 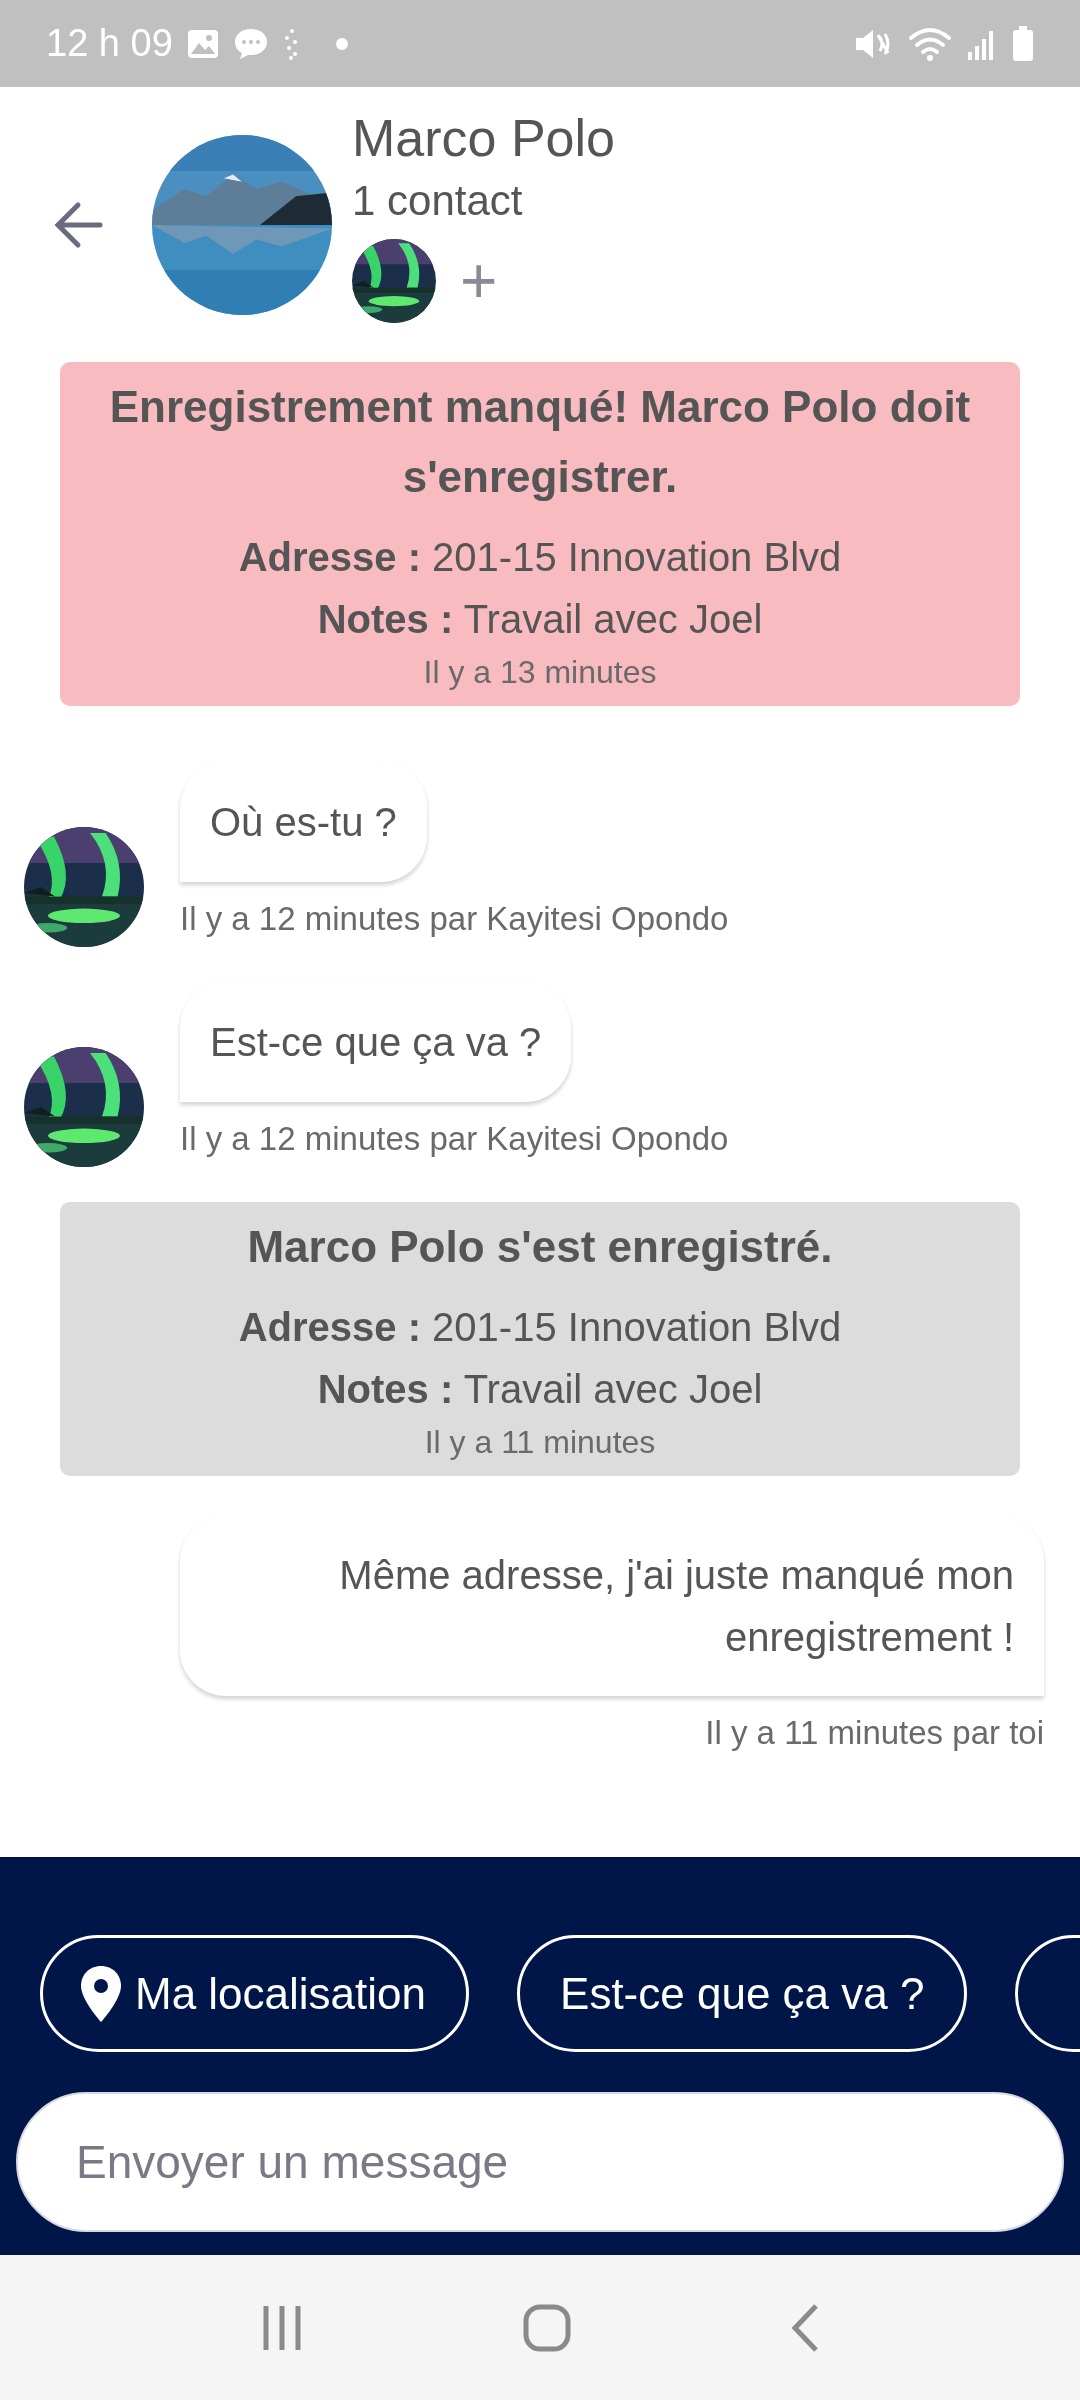 What do you see at coordinates (255, 1993) in the screenshot?
I see `quick-reply-chip: Ma localisation` at bounding box center [255, 1993].